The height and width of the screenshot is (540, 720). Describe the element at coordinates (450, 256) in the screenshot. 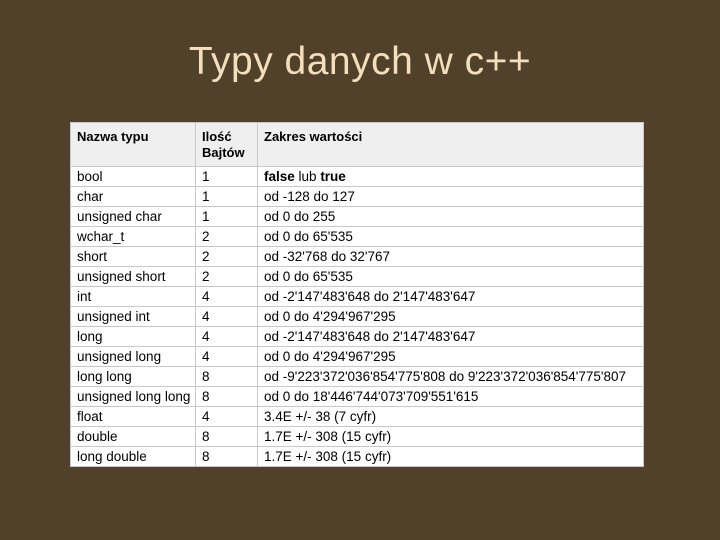

I see `cell-value-range: od -32'768 do 32'767` at that location.